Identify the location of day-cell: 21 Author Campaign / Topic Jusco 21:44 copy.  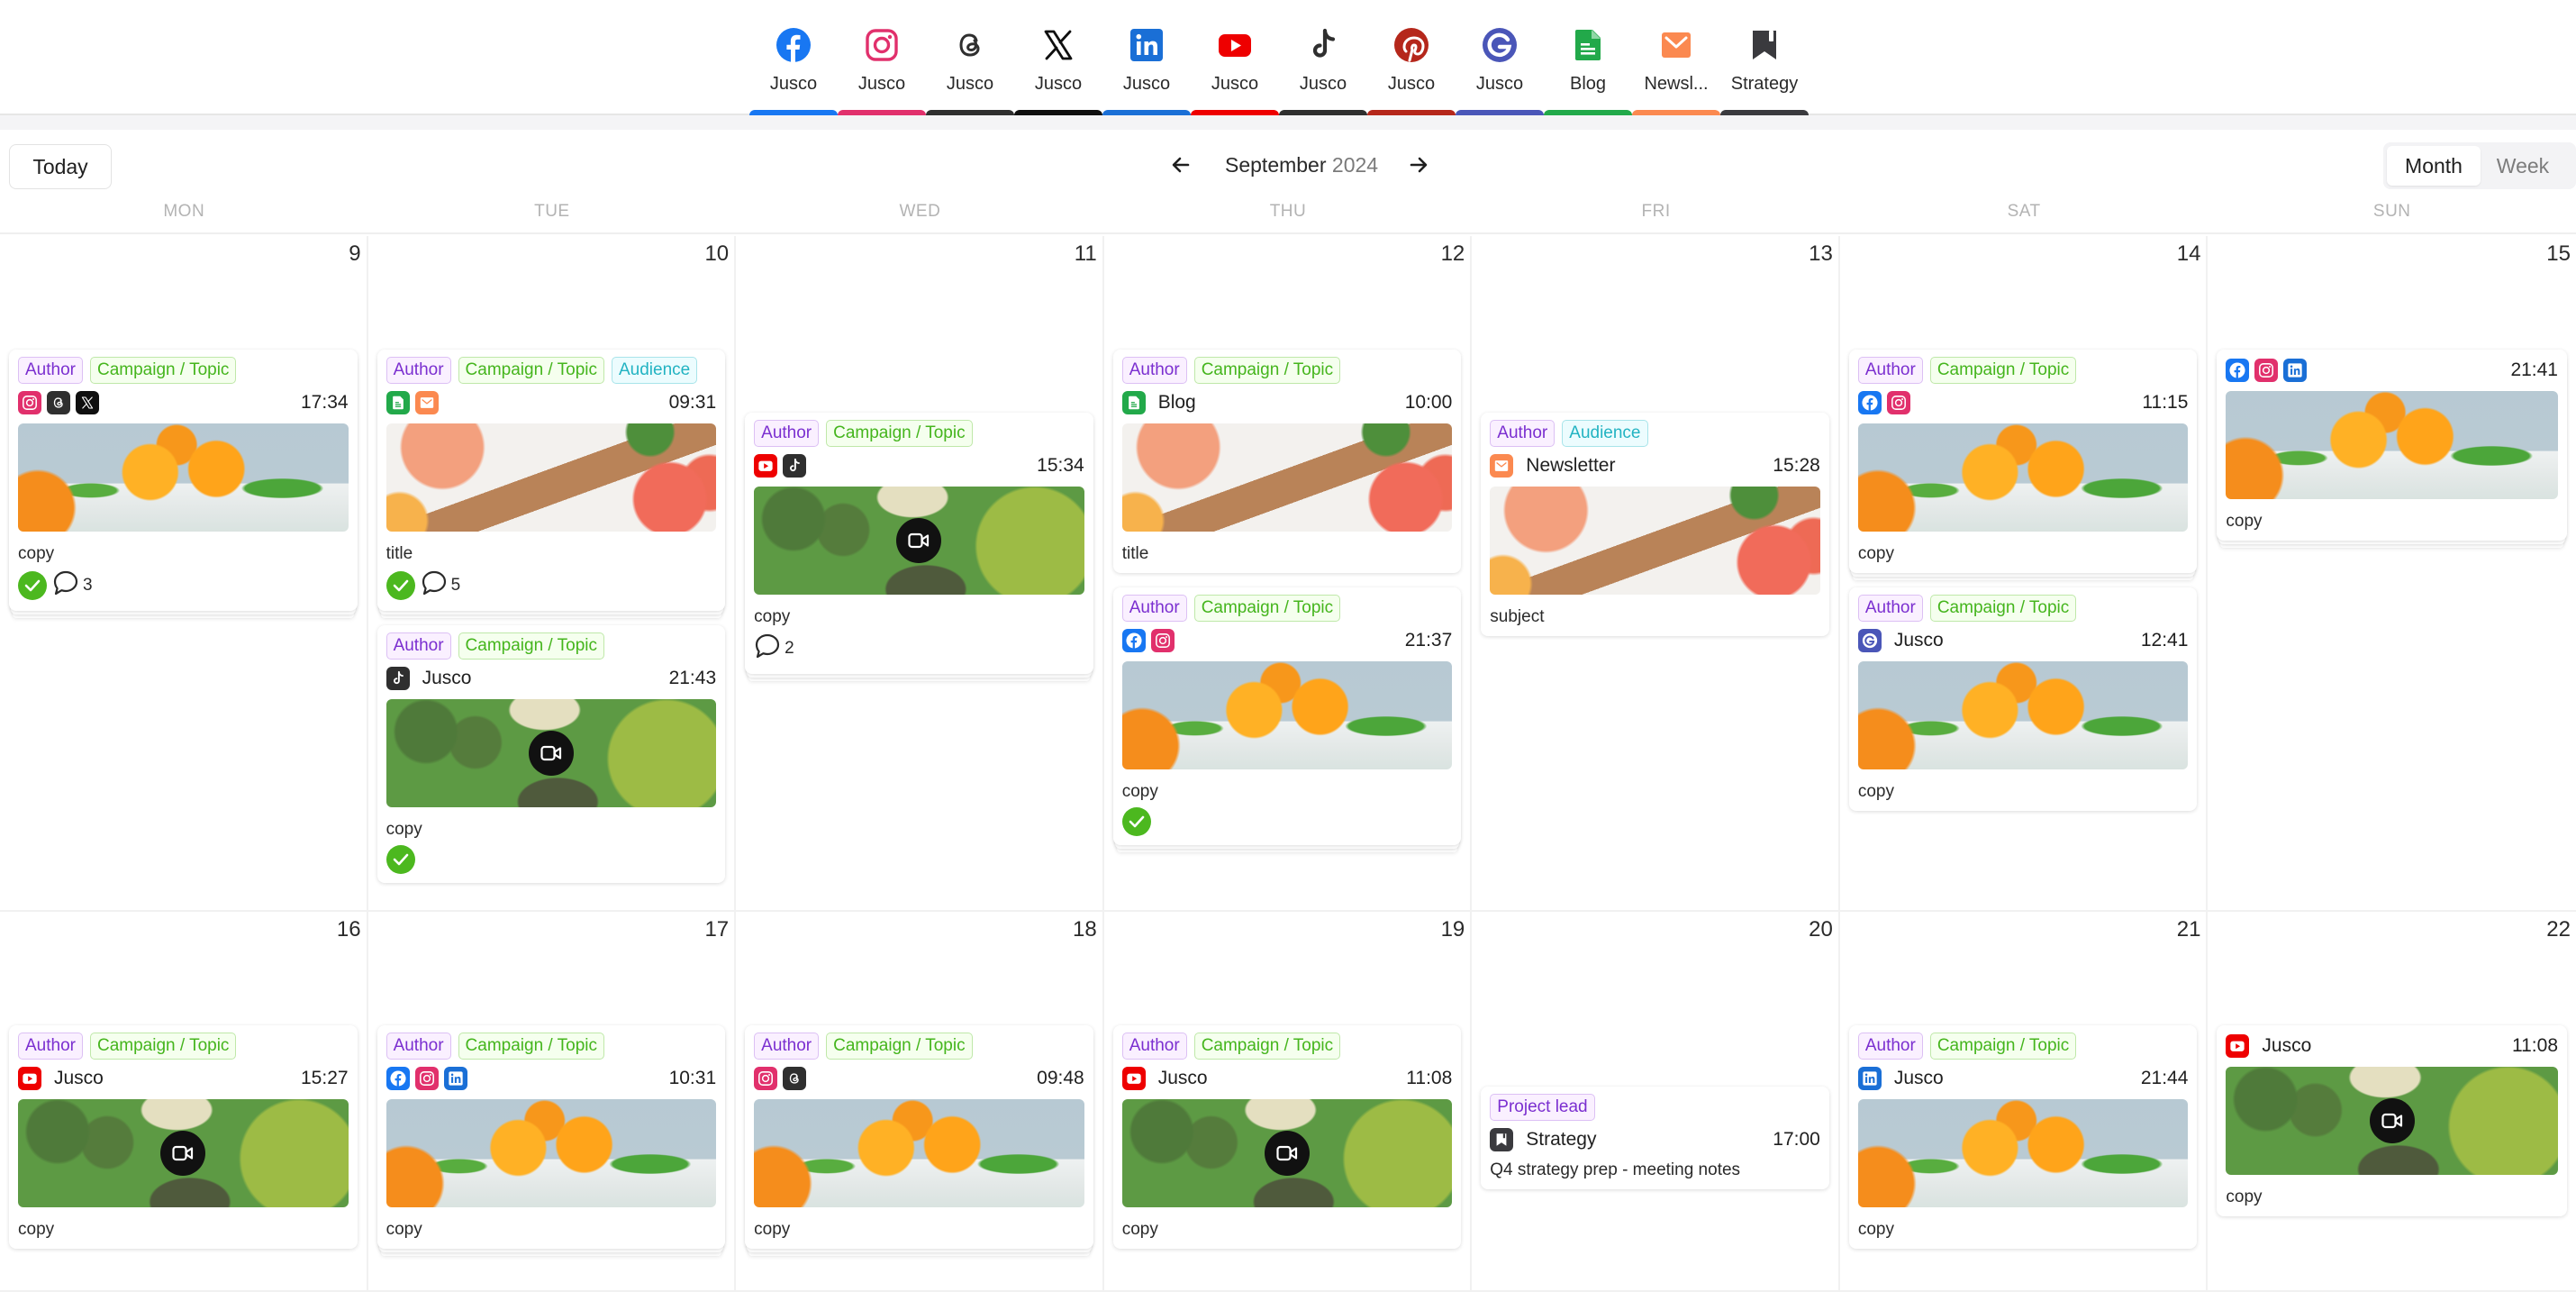
(2024, 1102).